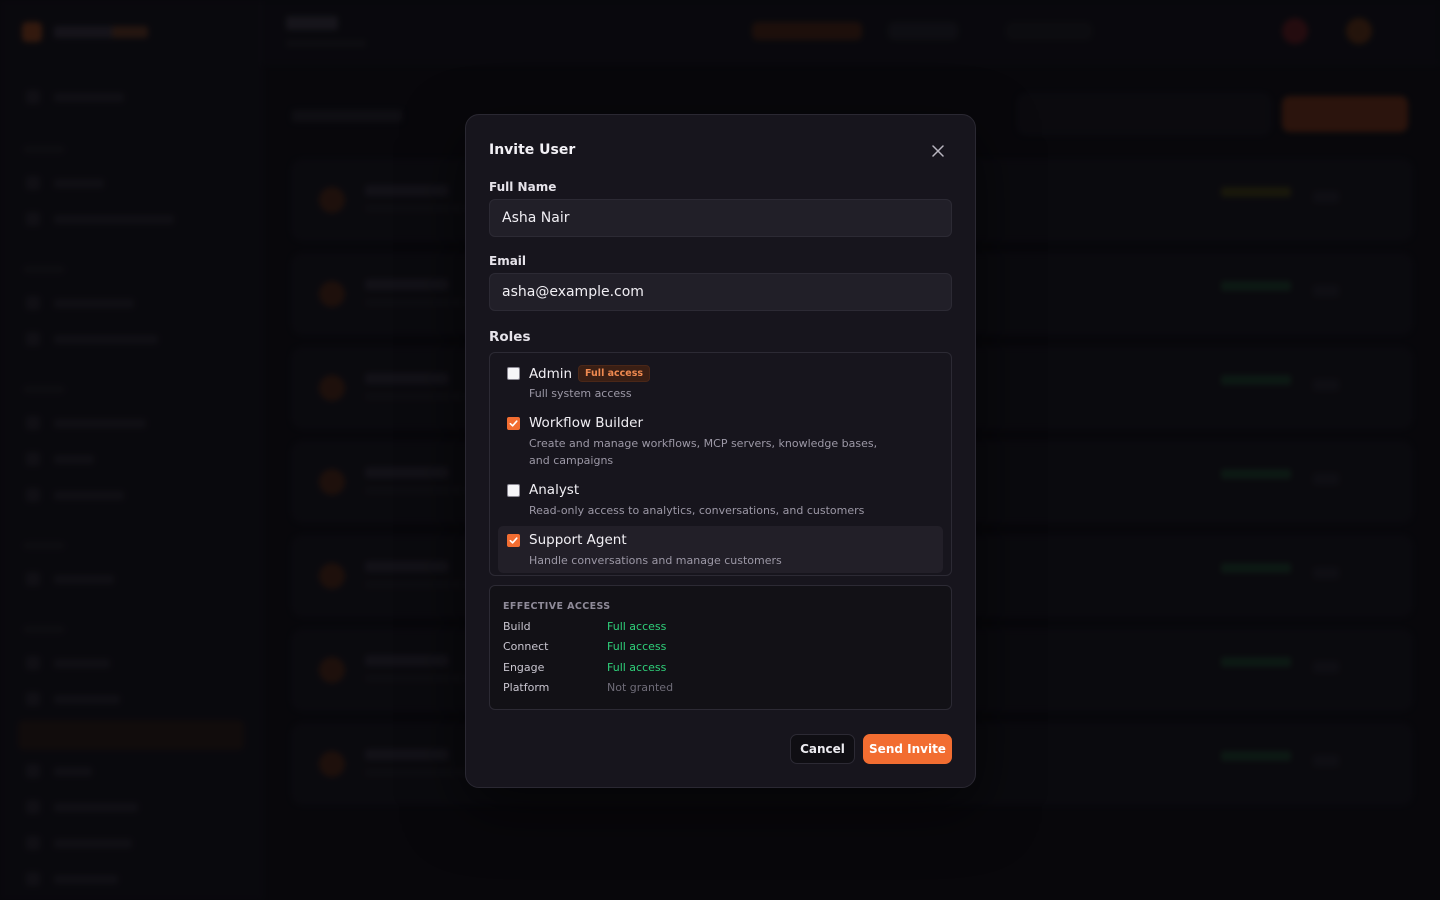  I want to click on role-admin: Admin Full access Full system access, so click(720, 383).